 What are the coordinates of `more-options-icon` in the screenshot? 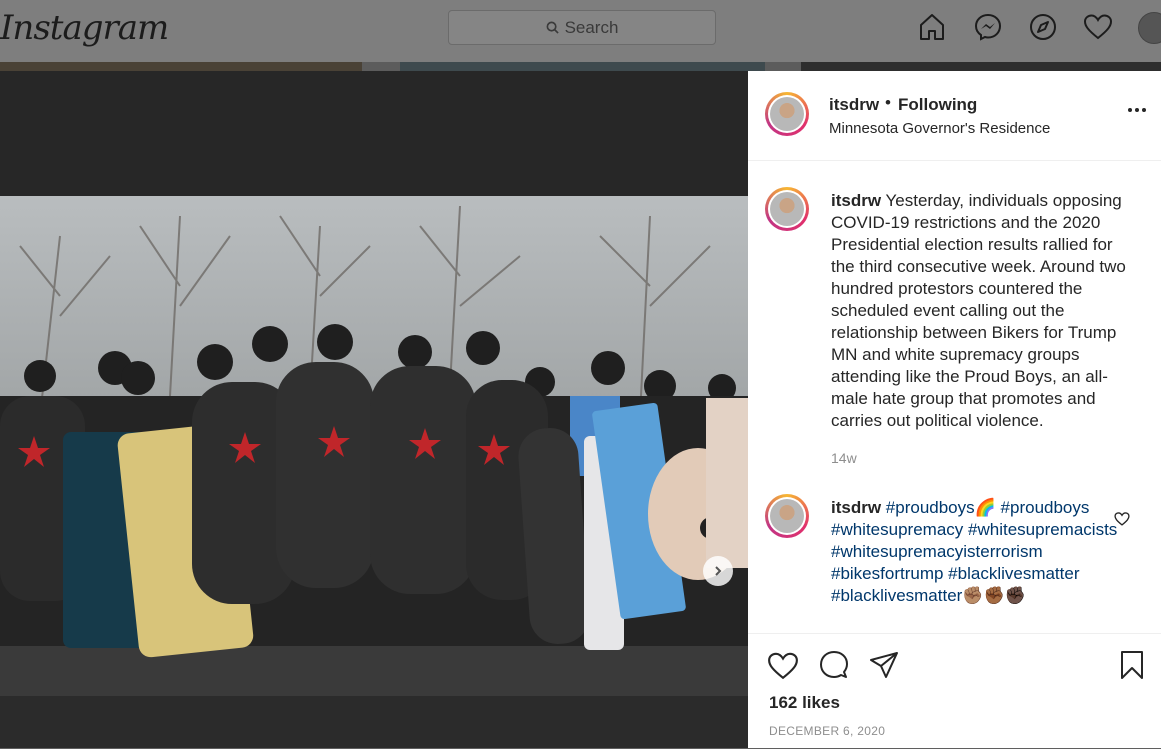 It's located at (1137, 110).